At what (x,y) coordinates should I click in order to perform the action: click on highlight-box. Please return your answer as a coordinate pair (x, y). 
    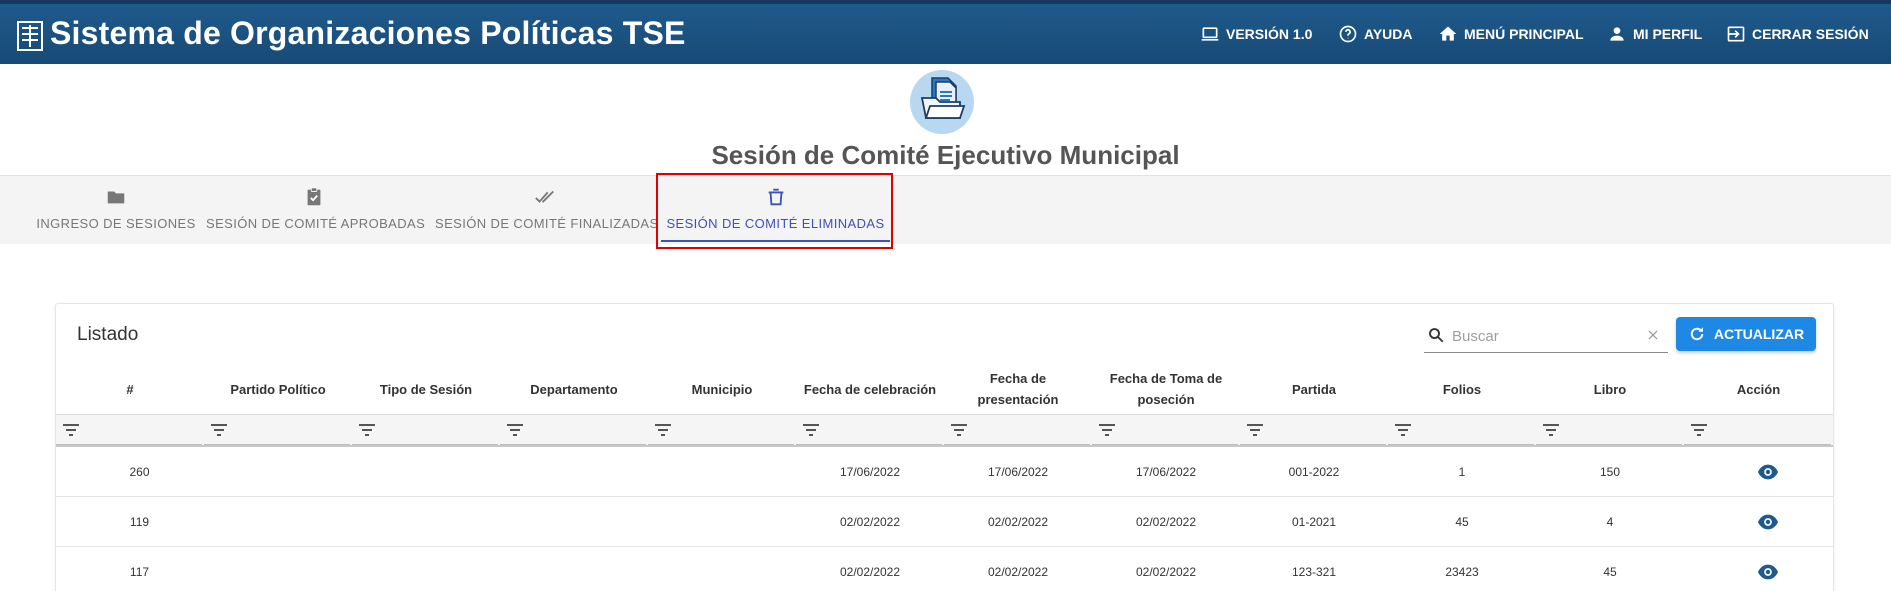
    Looking at the image, I should click on (774, 211).